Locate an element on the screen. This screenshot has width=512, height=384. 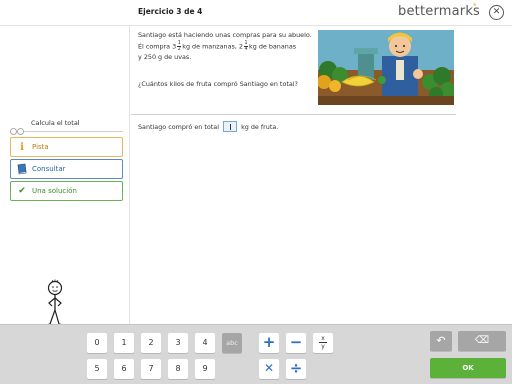
close-button: ✕ is located at coordinates (496, 12).